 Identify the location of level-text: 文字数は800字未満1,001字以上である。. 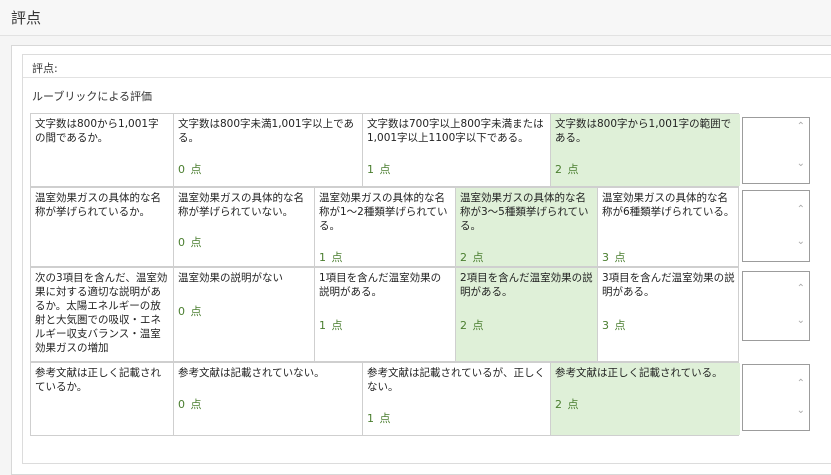
(266, 131).